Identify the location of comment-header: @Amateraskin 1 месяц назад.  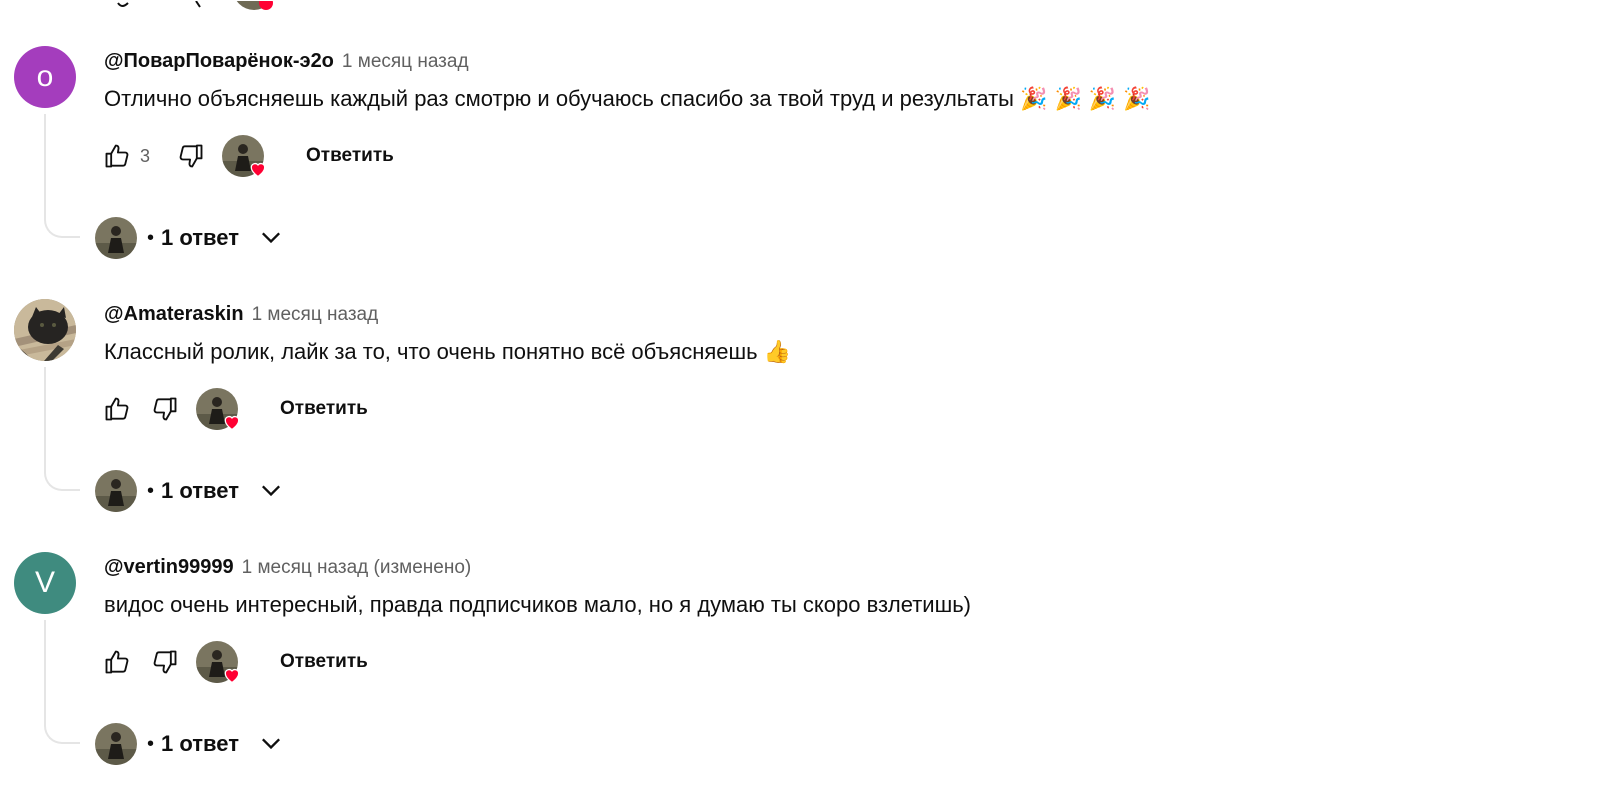
(241, 314).